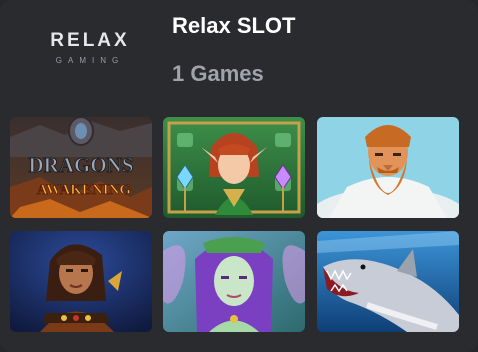 This screenshot has height=352, width=478. I want to click on game-tile-dragons-awakening: DRAGONS AWAKENING, so click(81, 167).